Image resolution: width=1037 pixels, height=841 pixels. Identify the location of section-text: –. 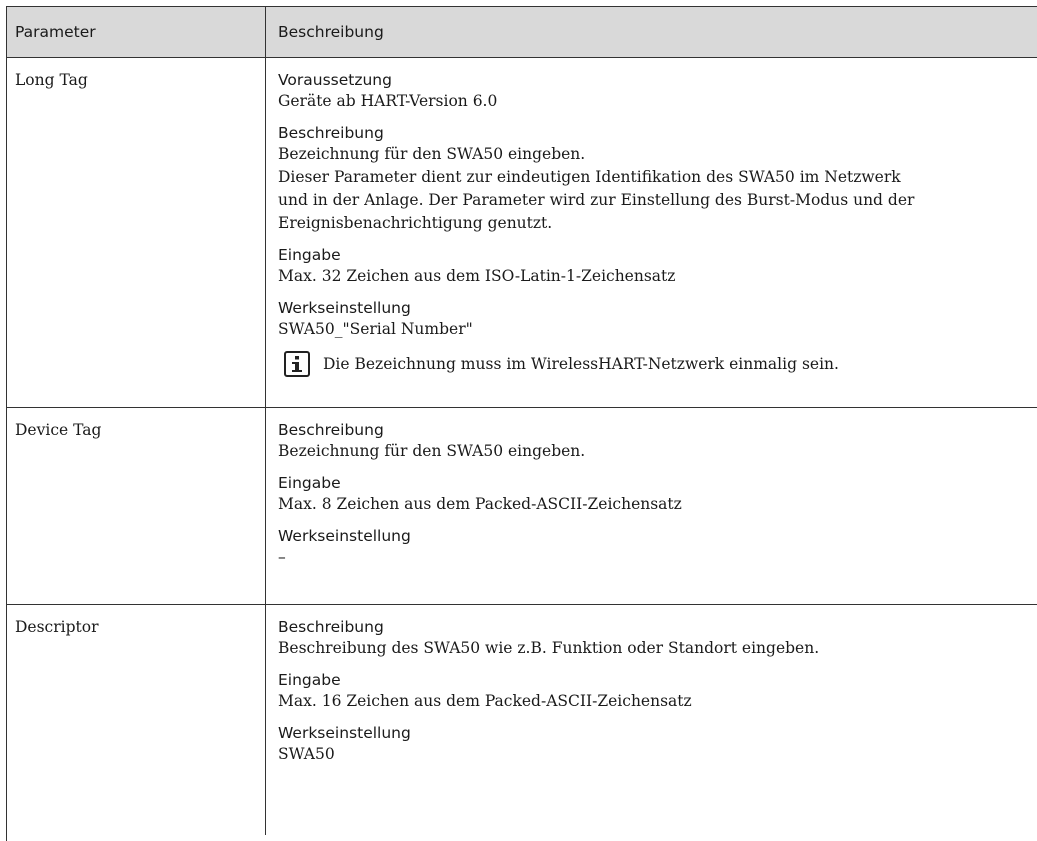
(282, 557).